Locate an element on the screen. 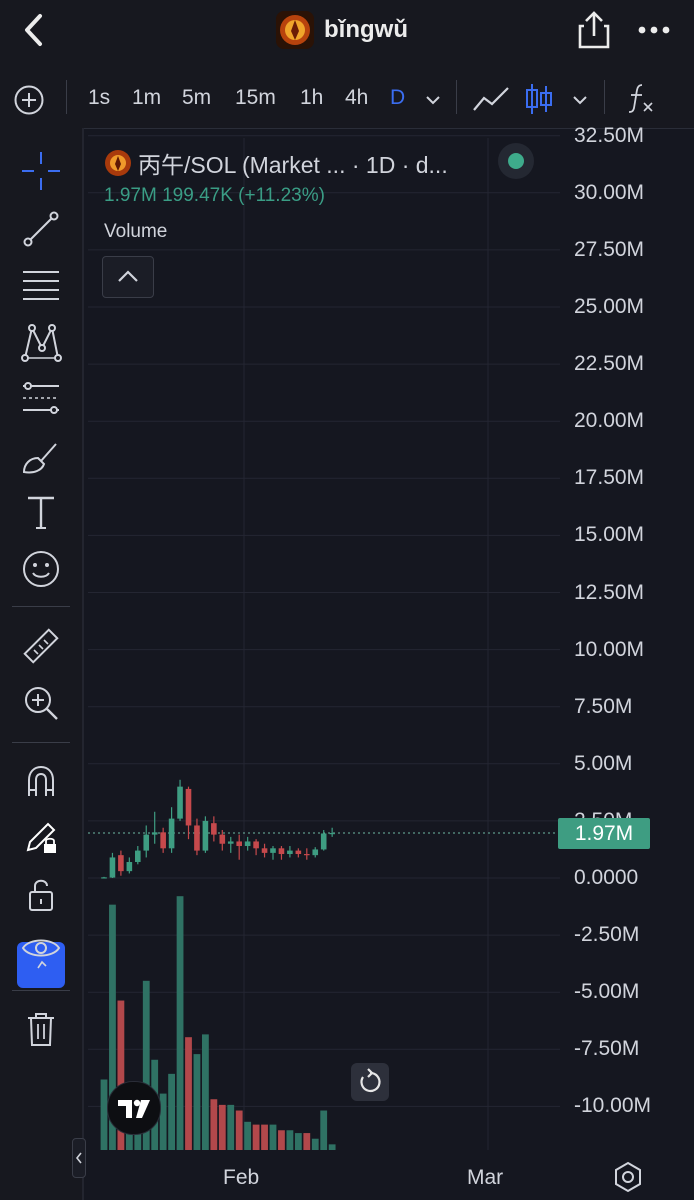 The width and height of the screenshot is (694, 1200). interval-1m: 1m is located at coordinates (146, 98).